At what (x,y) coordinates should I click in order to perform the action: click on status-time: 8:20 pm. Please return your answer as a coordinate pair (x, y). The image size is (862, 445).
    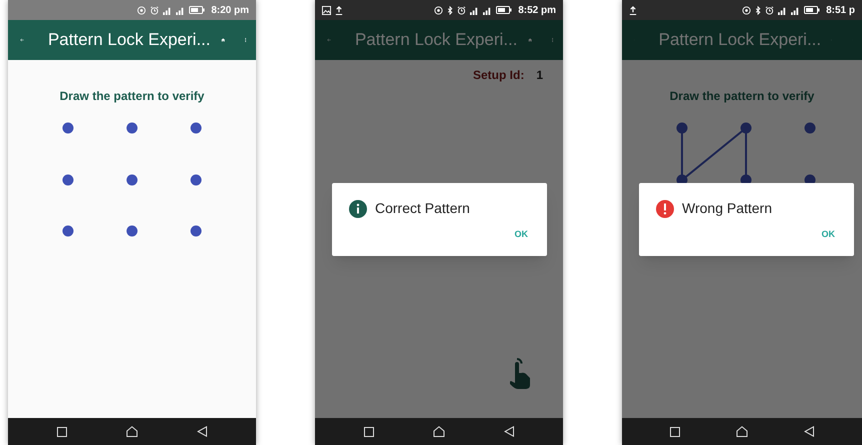
    Looking at the image, I should click on (230, 11).